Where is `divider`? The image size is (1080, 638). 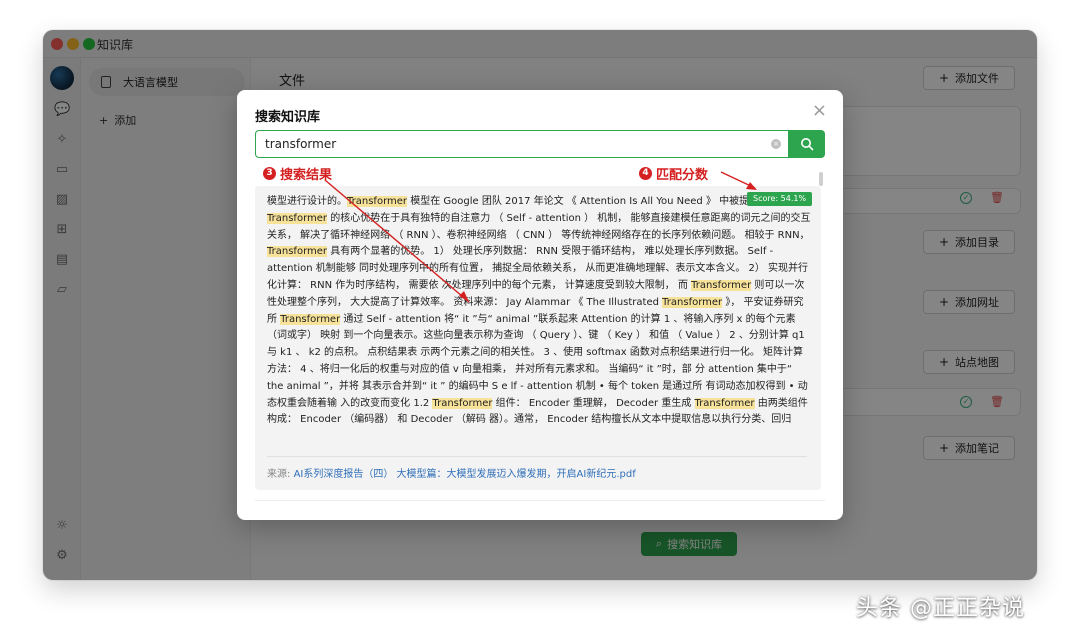
divider is located at coordinates (540, 500).